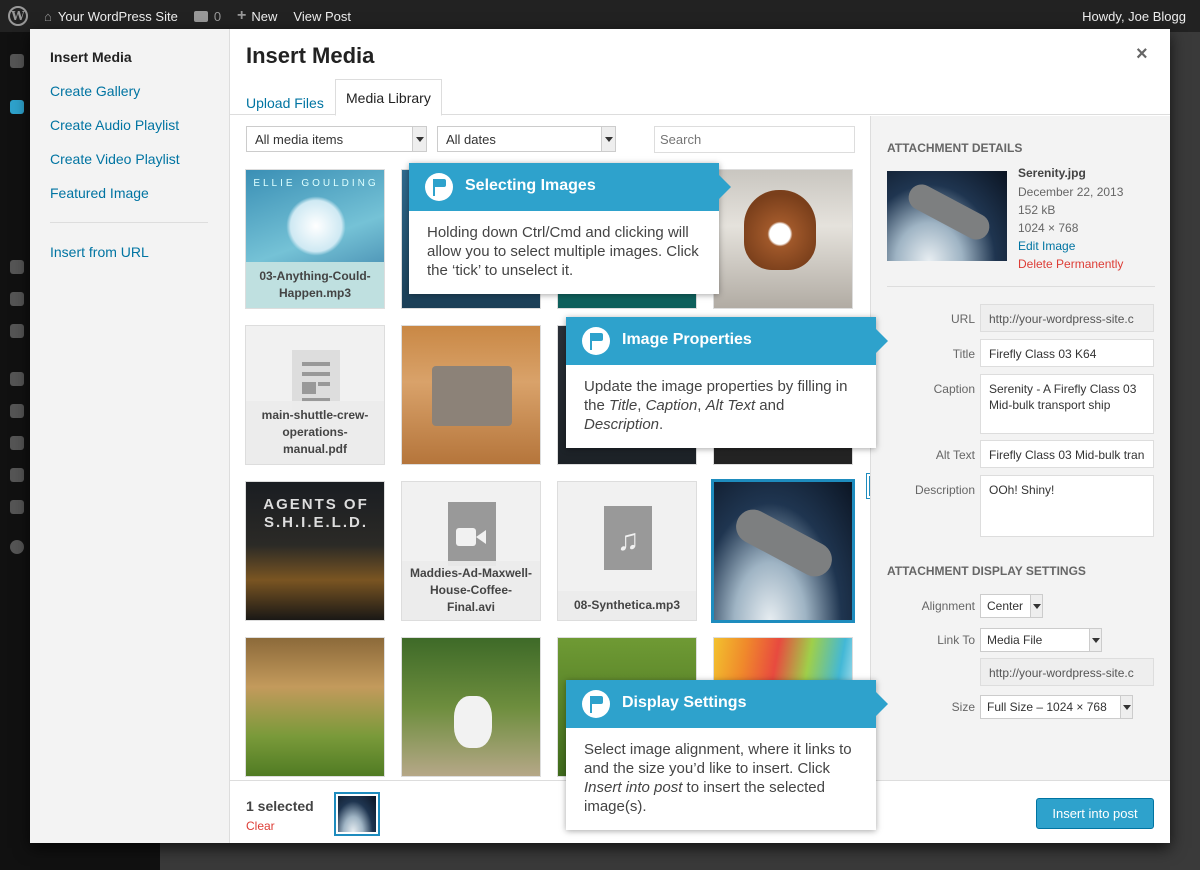 The height and width of the screenshot is (870, 1200). I want to click on media-icon, so click(17, 267).